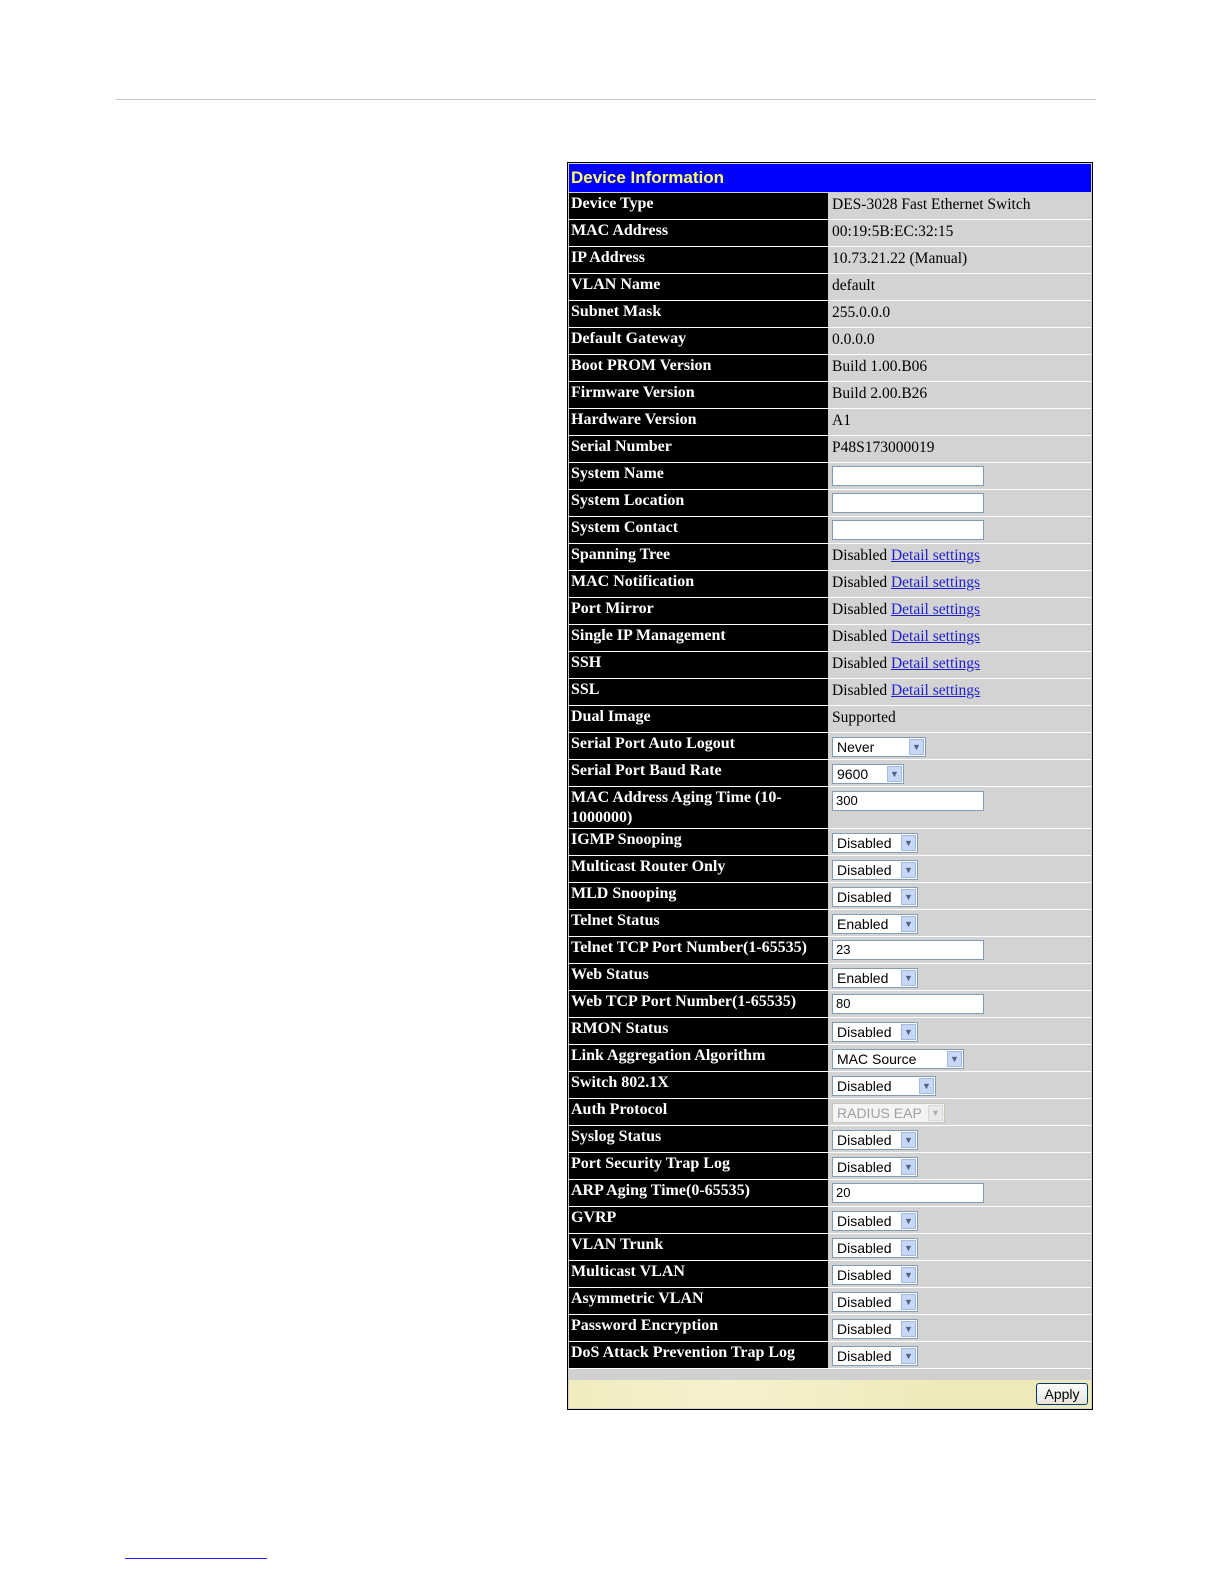 Image resolution: width=1224 pixels, height=1584 pixels. I want to click on row-dos-attack-prevention-trap-log: DoS Attack Prevention Trap Log Disabled ▼, so click(830, 1355).